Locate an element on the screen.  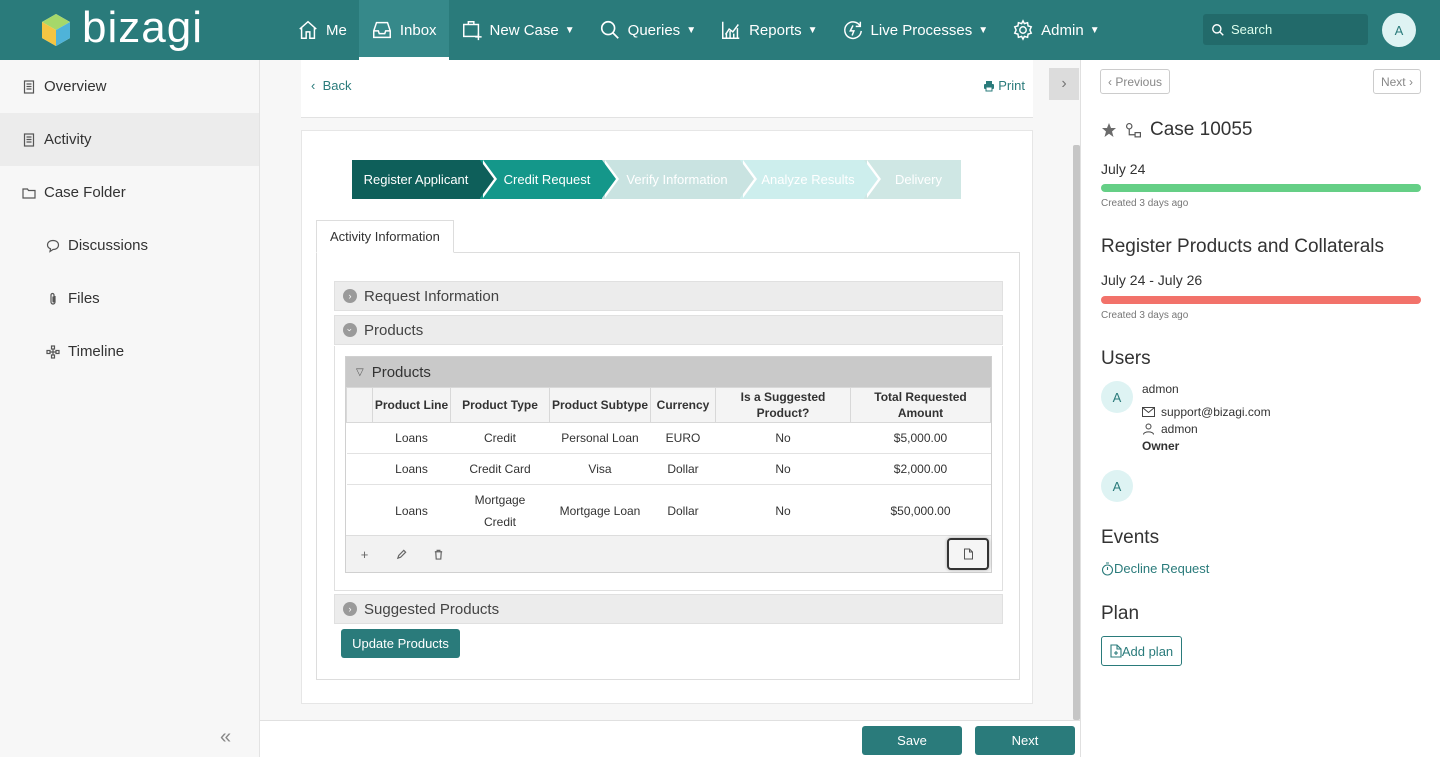
section-request-information: › Request Information is located at coordinates (668, 296).